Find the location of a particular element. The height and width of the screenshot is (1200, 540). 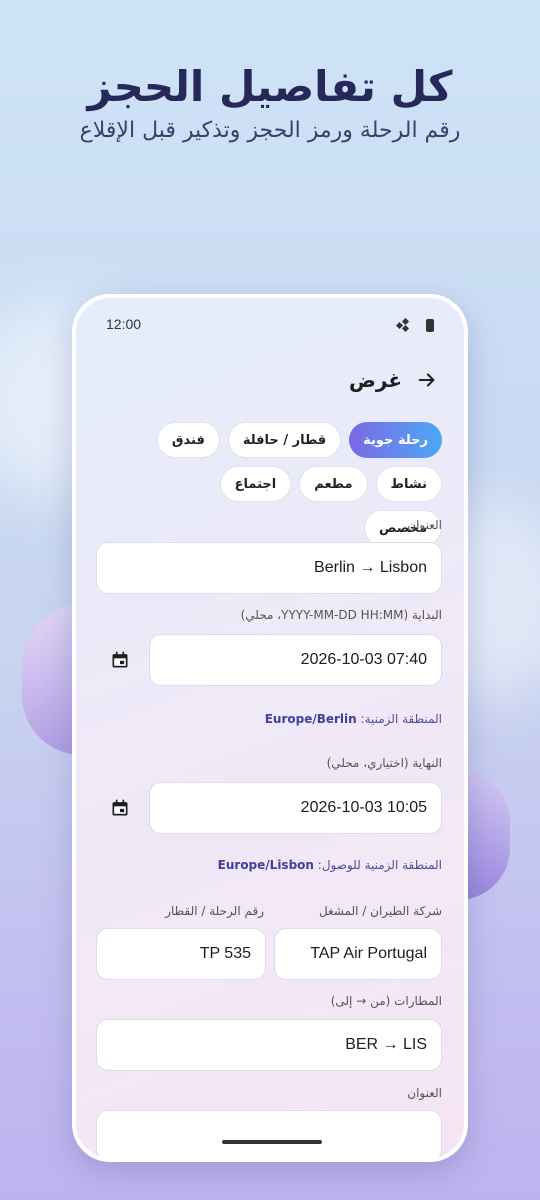

start-timezone-value: Europe/Berlin is located at coordinates (310, 719).